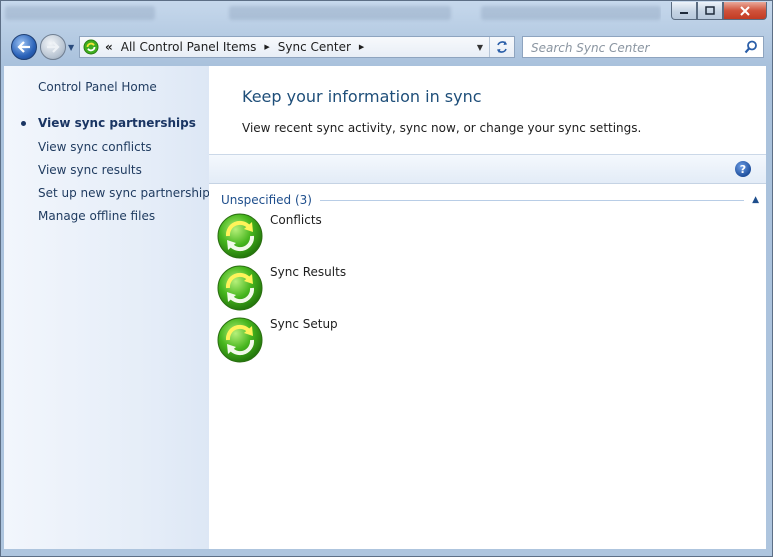 The width and height of the screenshot is (773, 557). I want to click on close-icon, so click(745, 10).